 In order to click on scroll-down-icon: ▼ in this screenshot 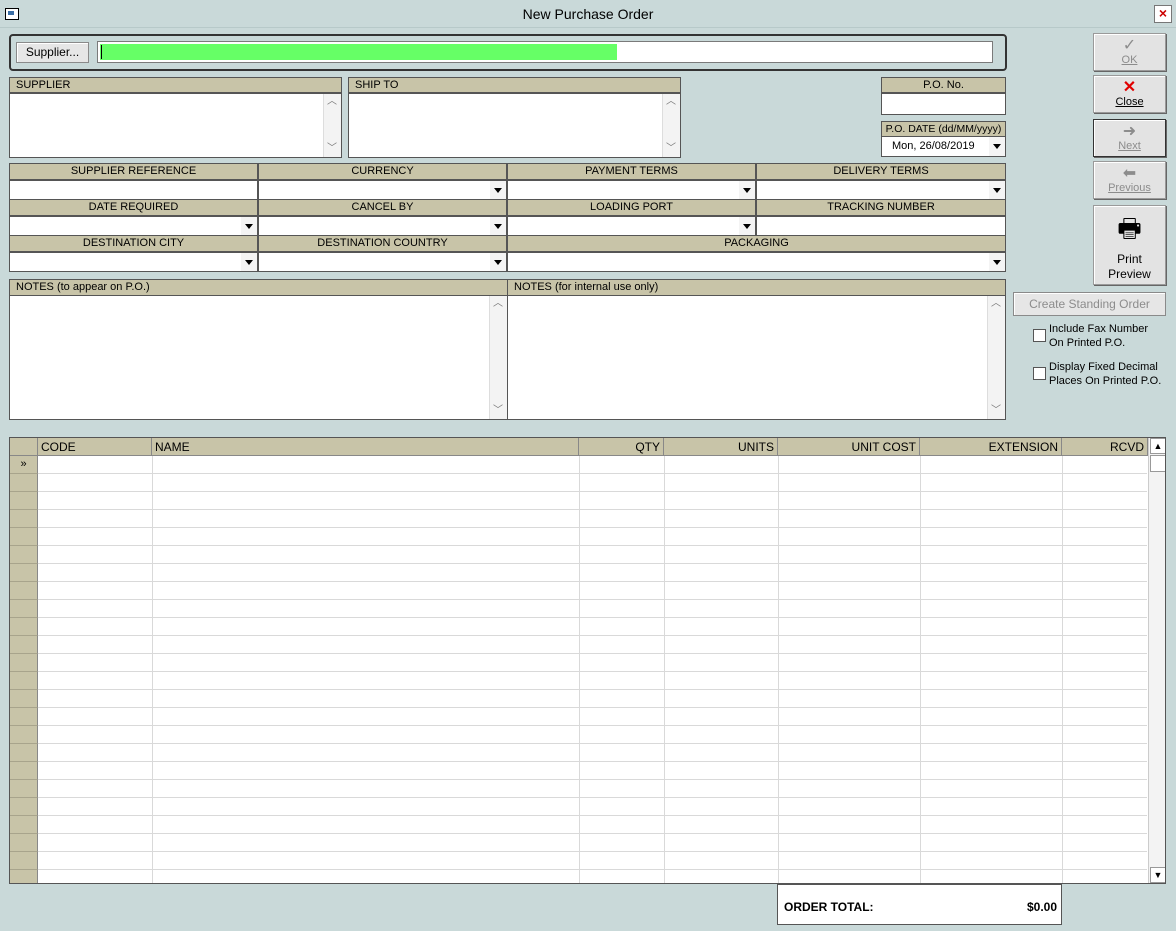, I will do `click(1157, 875)`.